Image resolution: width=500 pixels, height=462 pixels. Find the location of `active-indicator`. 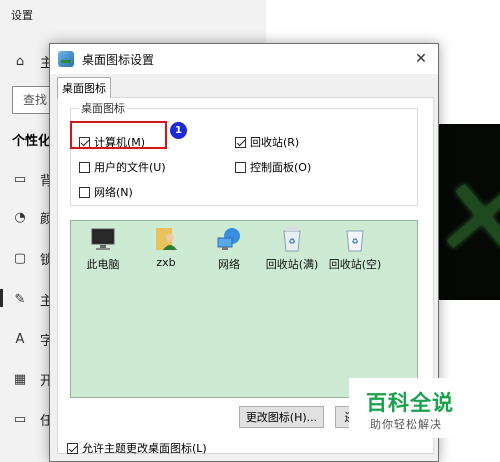

active-indicator is located at coordinates (1, 298).